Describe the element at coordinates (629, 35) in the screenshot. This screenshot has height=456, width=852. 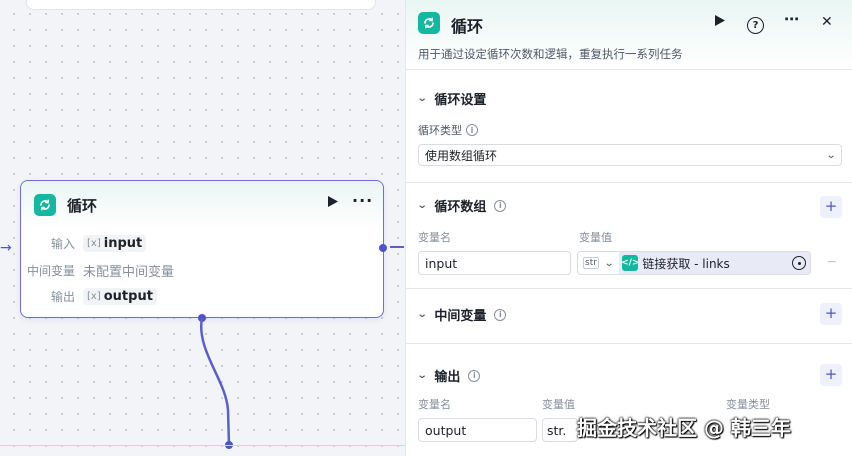
I see `panel-header: 循环 ? ⋯ ✕ 用于通过设定循环次数和逻辑，重复执行一系列任务` at that location.